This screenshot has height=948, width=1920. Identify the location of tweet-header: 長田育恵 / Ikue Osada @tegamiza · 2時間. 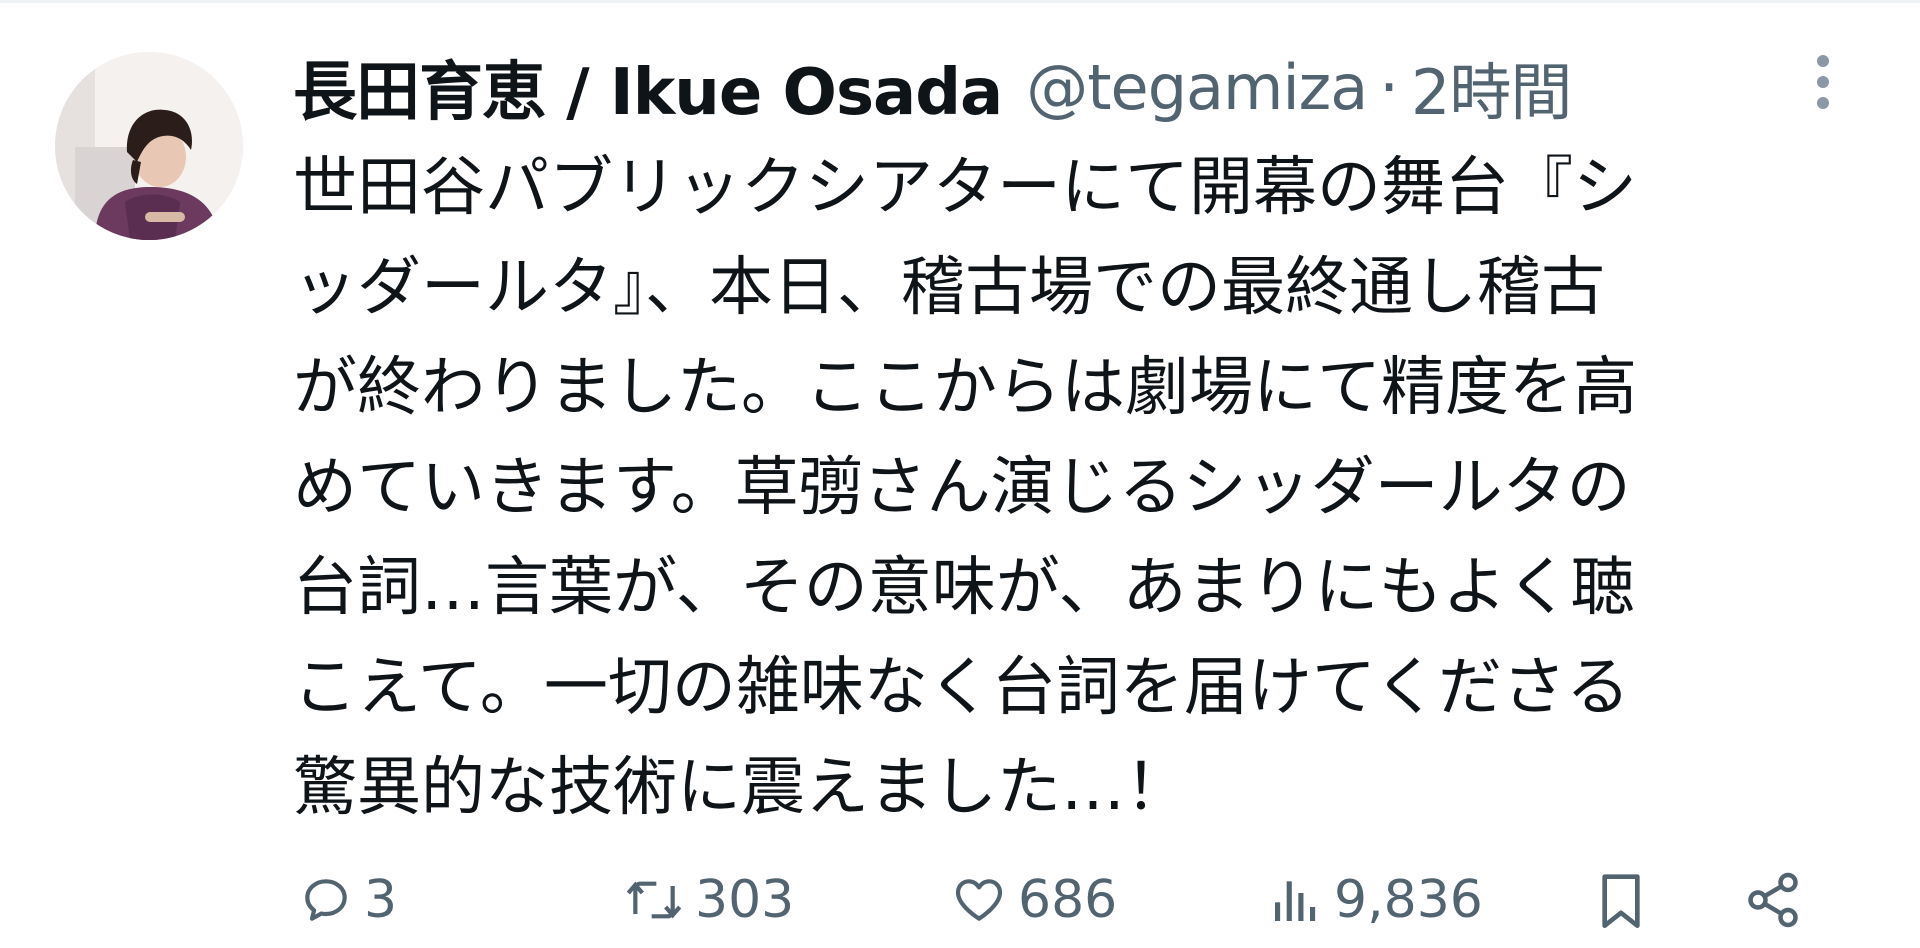
(932, 87).